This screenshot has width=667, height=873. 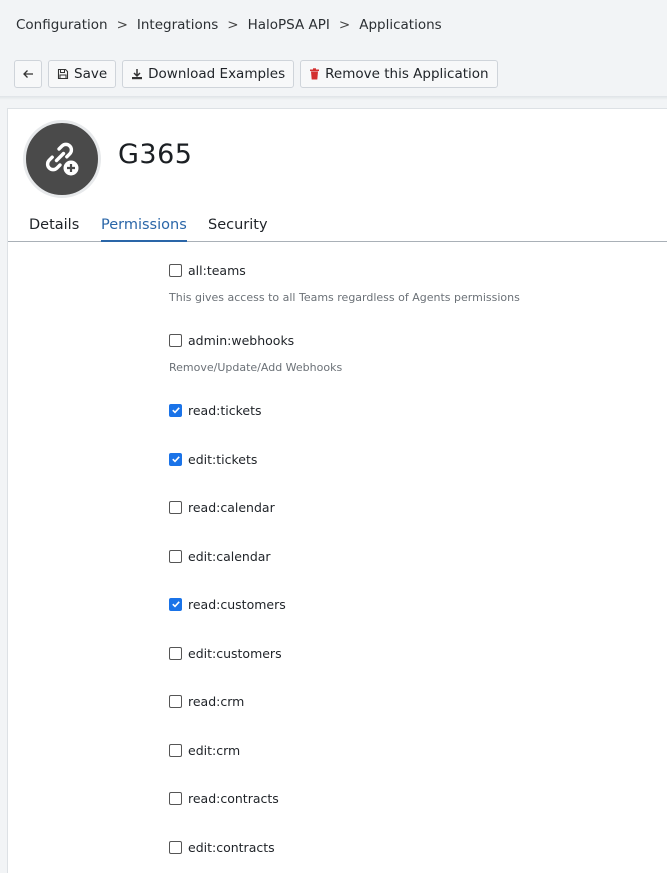 I want to click on permission-label: edit:crm, so click(x=214, y=750).